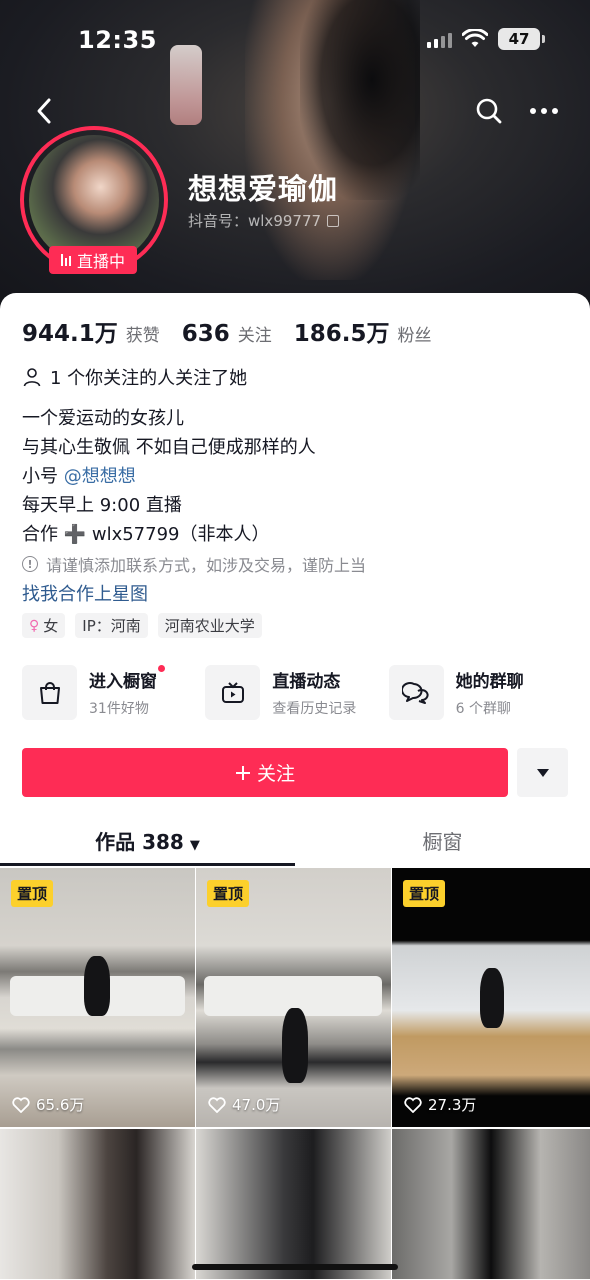 The width and height of the screenshot is (590, 1280). I want to click on video-thumbnail: 置顶 27.3万, so click(491, 997).